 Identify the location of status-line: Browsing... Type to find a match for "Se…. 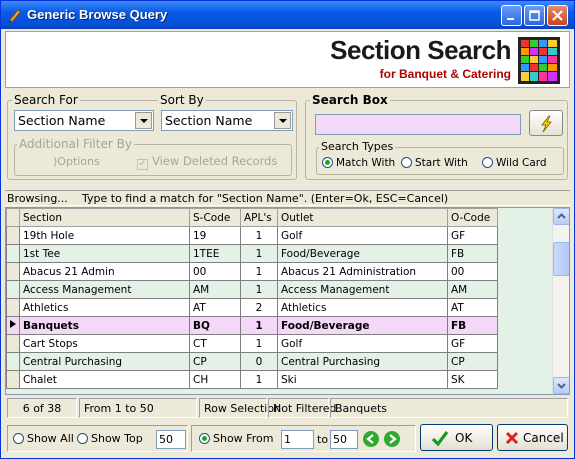
(287, 198).